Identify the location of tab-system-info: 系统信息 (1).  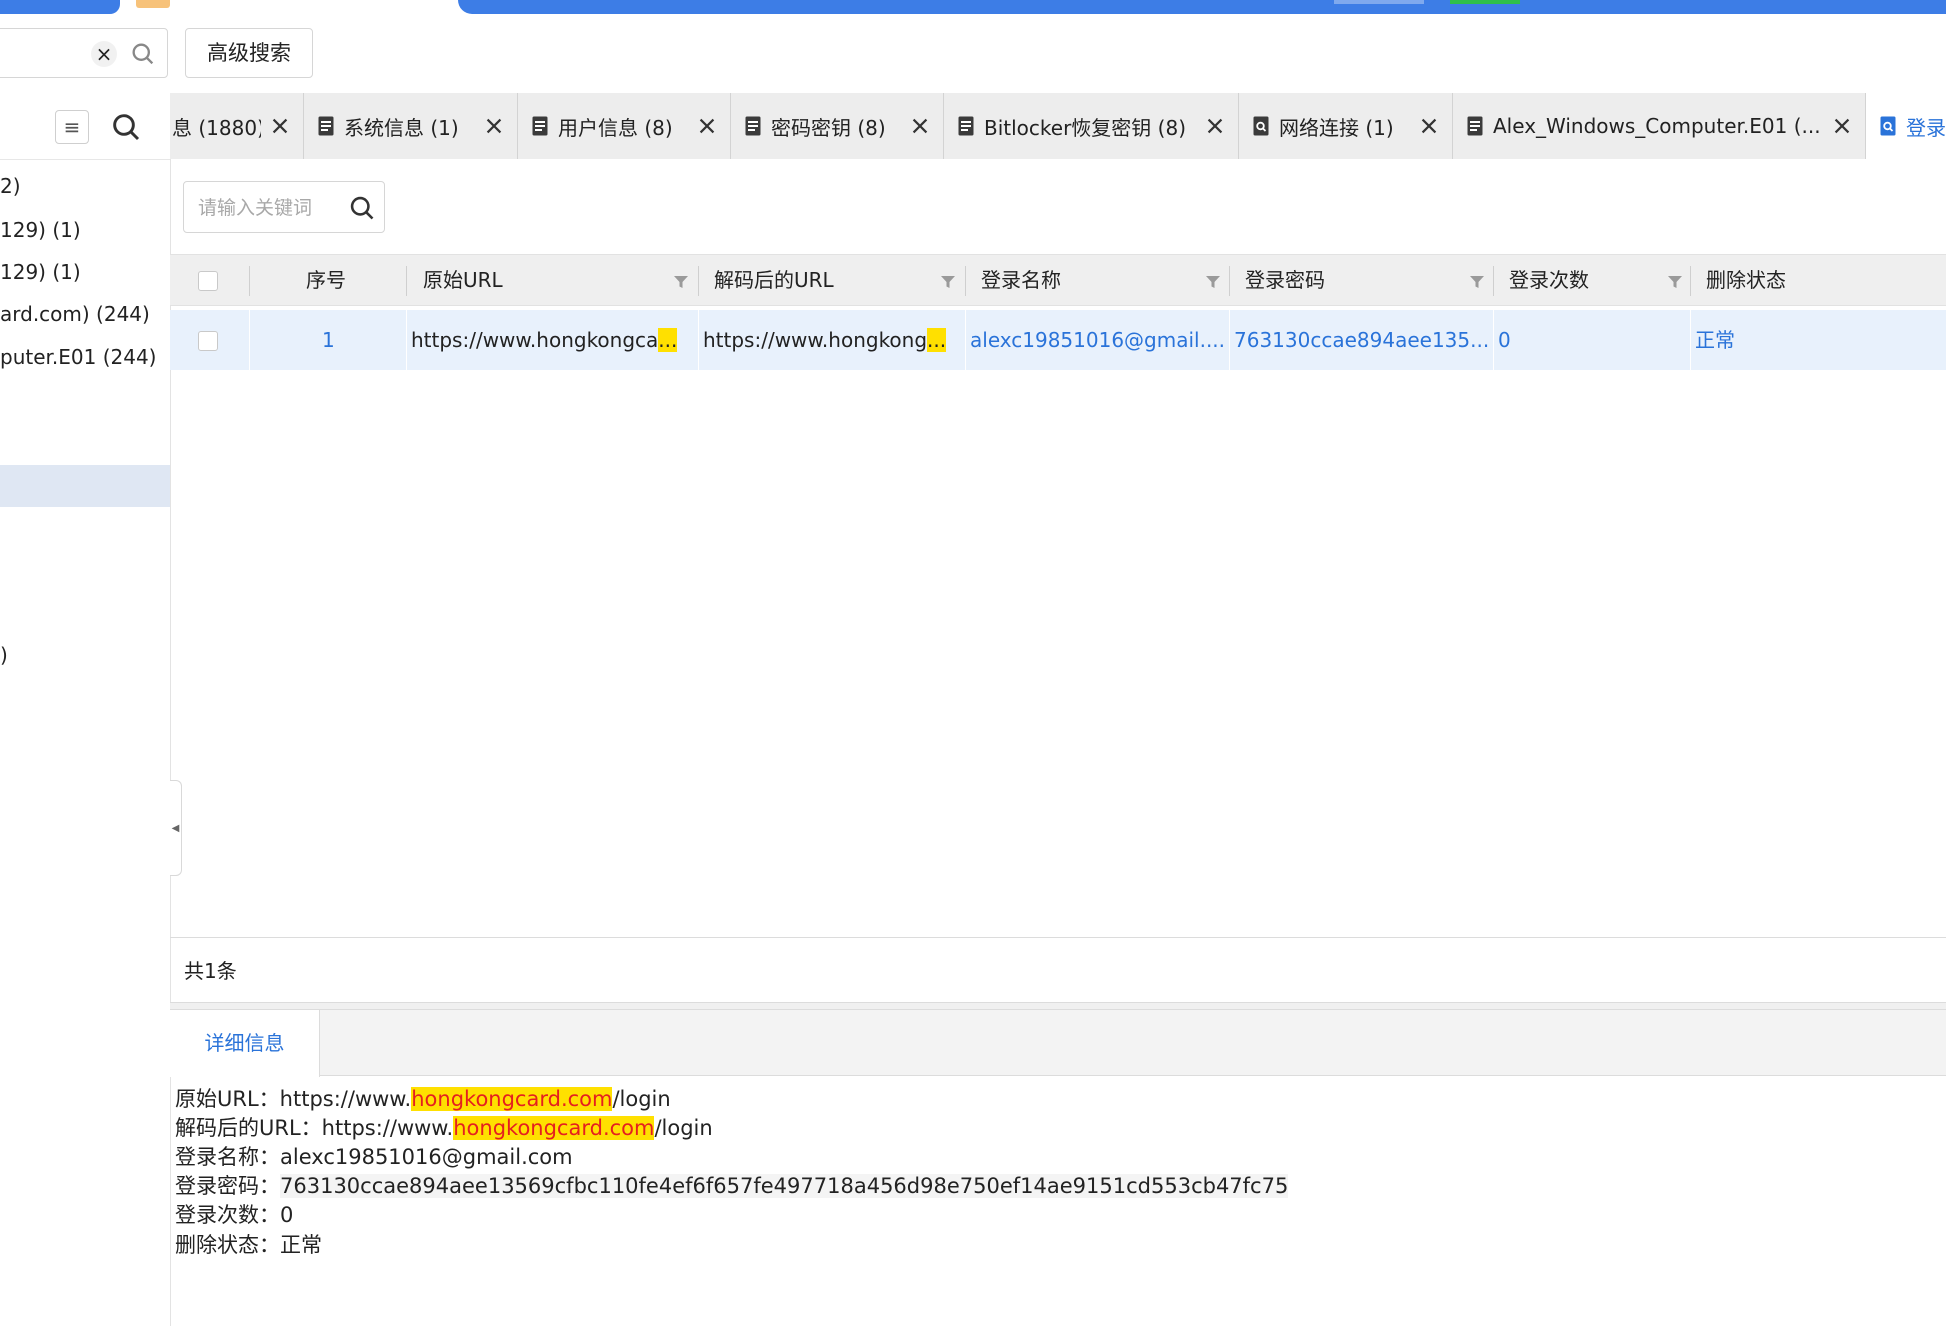
(411, 126).